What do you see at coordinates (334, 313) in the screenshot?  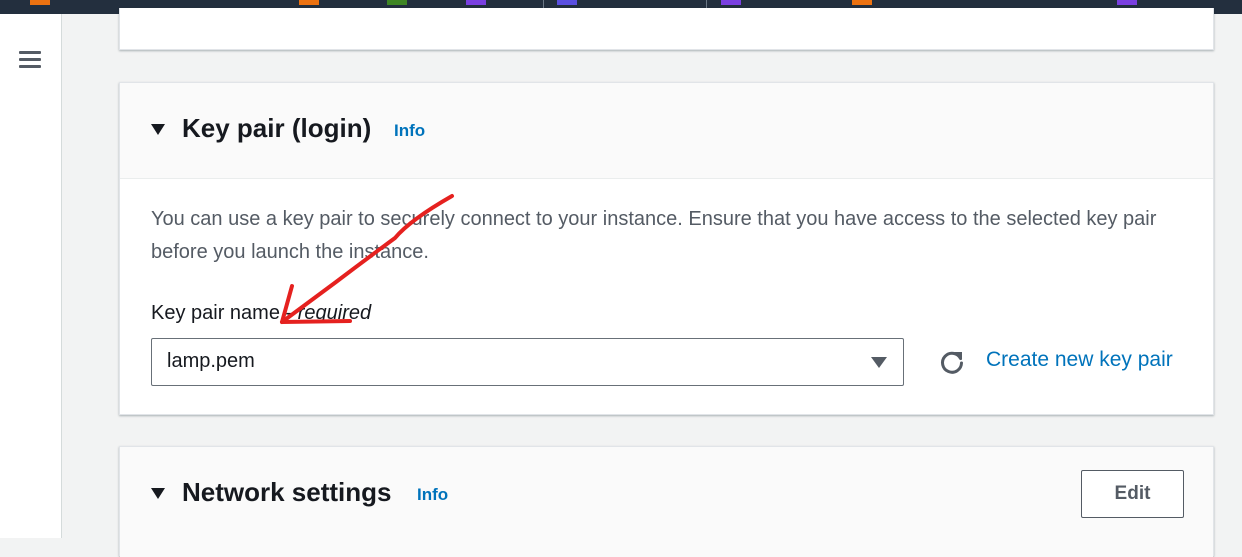 I see `required-marker: required` at bounding box center [334, 313].